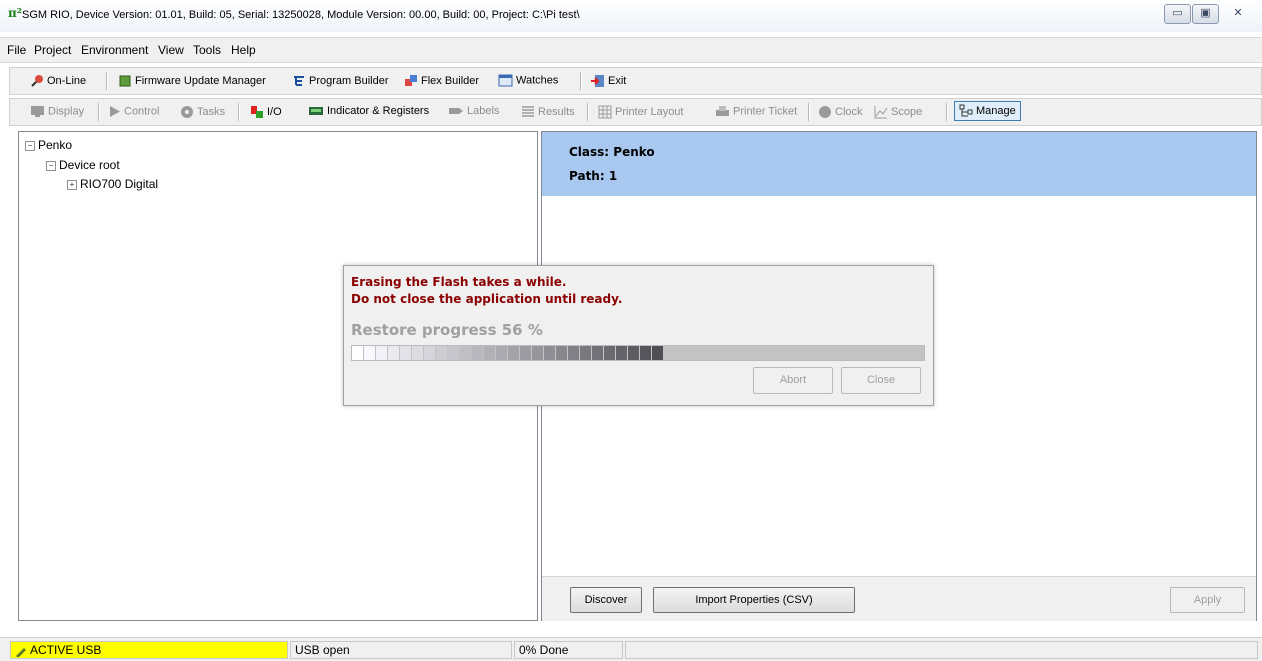  I want to click on class-label: Class: Penko, so click(612, 152).